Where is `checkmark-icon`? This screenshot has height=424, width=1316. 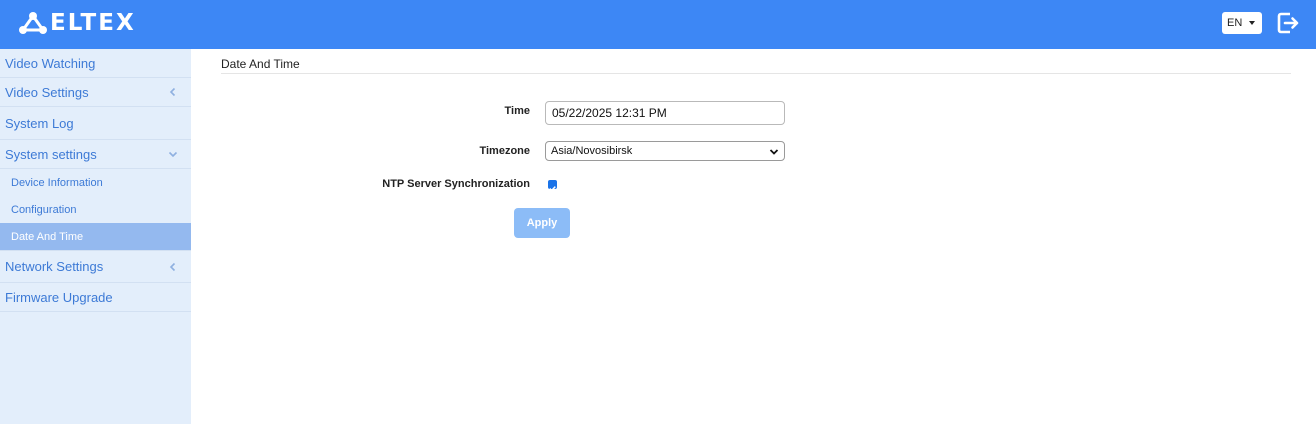
checkmark-icon is located at coordinates (552, 189).